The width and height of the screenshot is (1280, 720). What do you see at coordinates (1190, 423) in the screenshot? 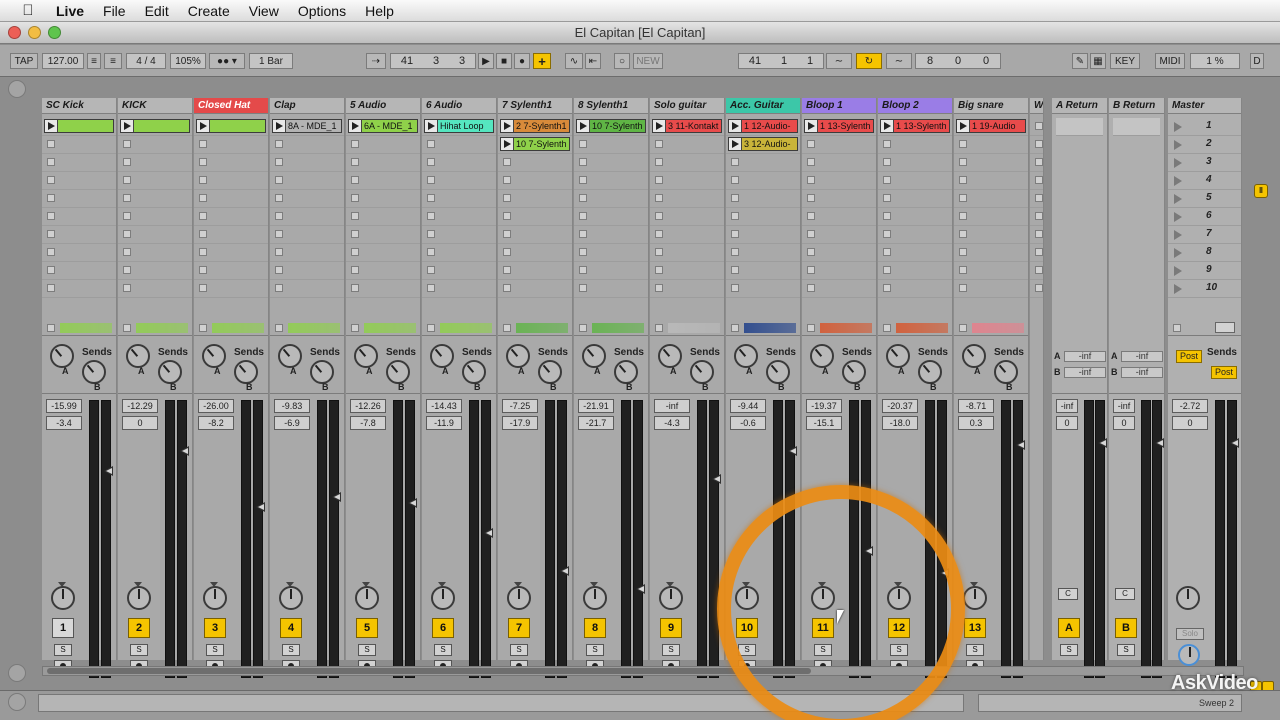
I see `master-pan-field: 0` at bounding box center [1190, 423].